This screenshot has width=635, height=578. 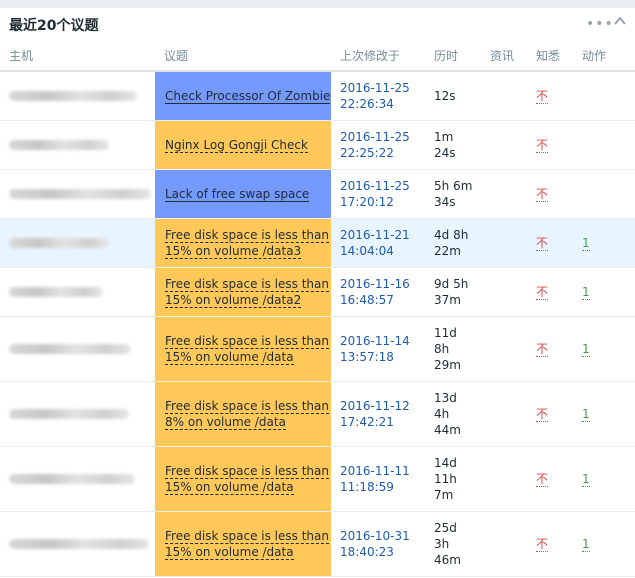 I want to click on last-change-cell: 2016-11-21 14:04:04, so click(x=378, y=243).